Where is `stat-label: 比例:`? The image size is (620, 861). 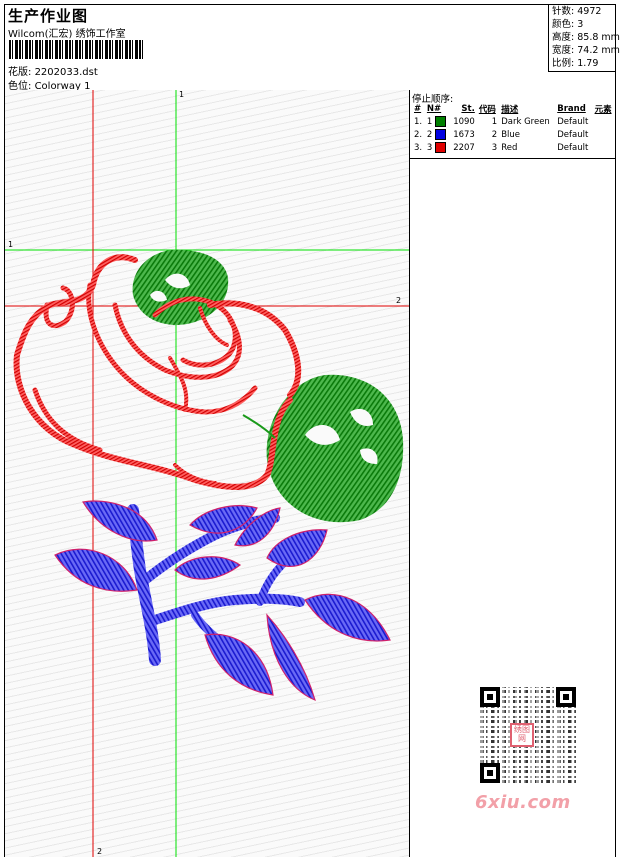 stat-label: 比例: is located at coordinates (563, 63).